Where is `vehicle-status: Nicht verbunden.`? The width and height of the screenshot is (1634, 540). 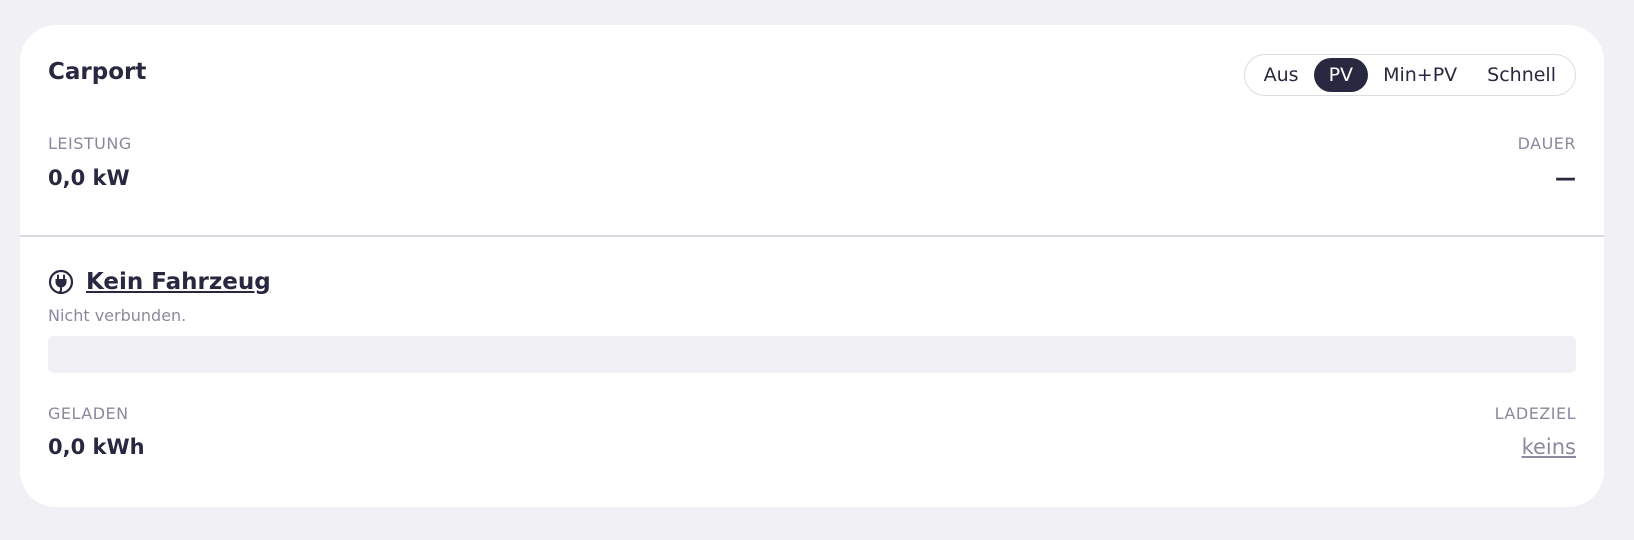
vehicle-status: Nicht verbunden. is located at coordinates (117, 315).